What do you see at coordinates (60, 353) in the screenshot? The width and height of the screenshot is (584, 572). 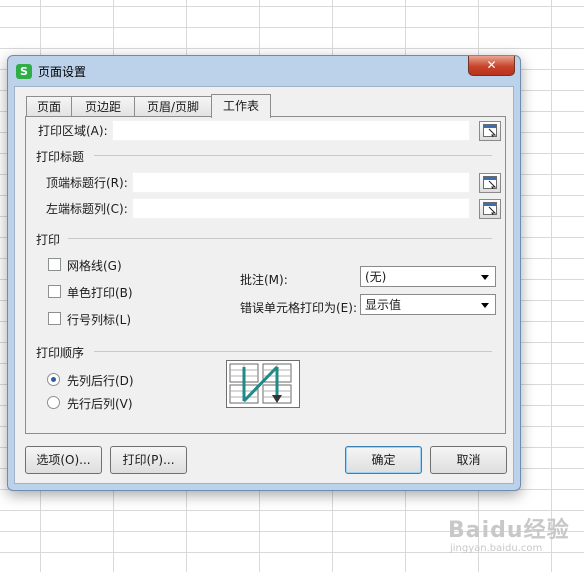 I see `page-order-section-label: 打印顺序` at bounding box center [60, 353].